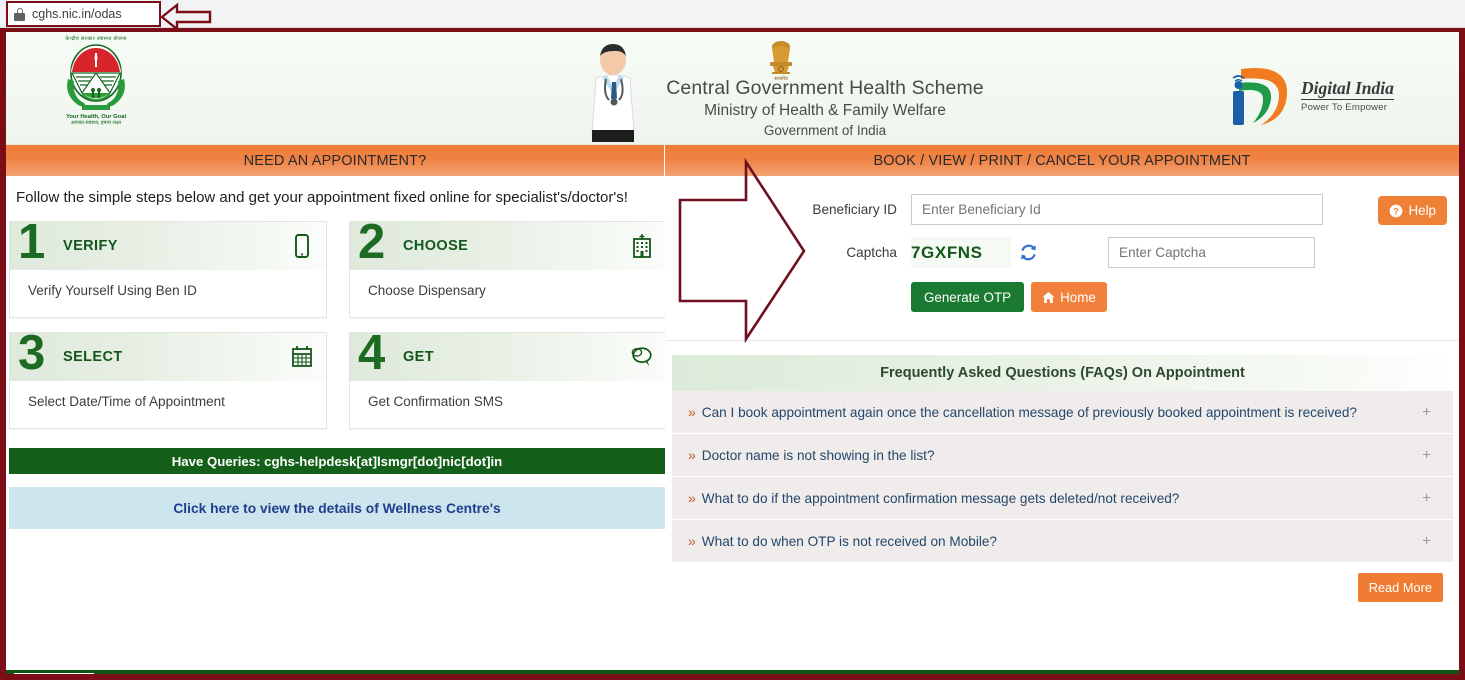 The height and width of the screenshot is (680, 1465). Describe the element at coordinates (825, 130) in the screenshot. I see `government-subtitle: Government of India` at that location.